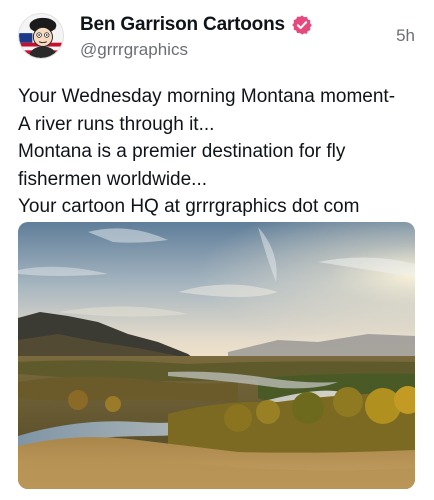  Describe the element at coordinates (134, 50) in the screenshot. I see `author-handle: @grrrgraphics` at that location.